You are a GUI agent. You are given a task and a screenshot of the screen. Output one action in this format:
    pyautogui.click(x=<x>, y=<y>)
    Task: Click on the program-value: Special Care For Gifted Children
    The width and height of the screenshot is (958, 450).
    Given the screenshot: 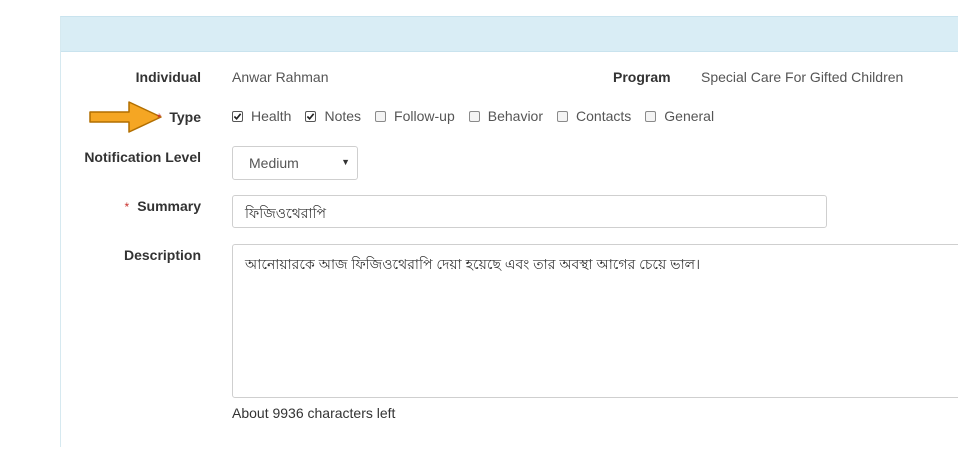 What is the action you would take?
    pyautogui.click(x=802, y=77)
    